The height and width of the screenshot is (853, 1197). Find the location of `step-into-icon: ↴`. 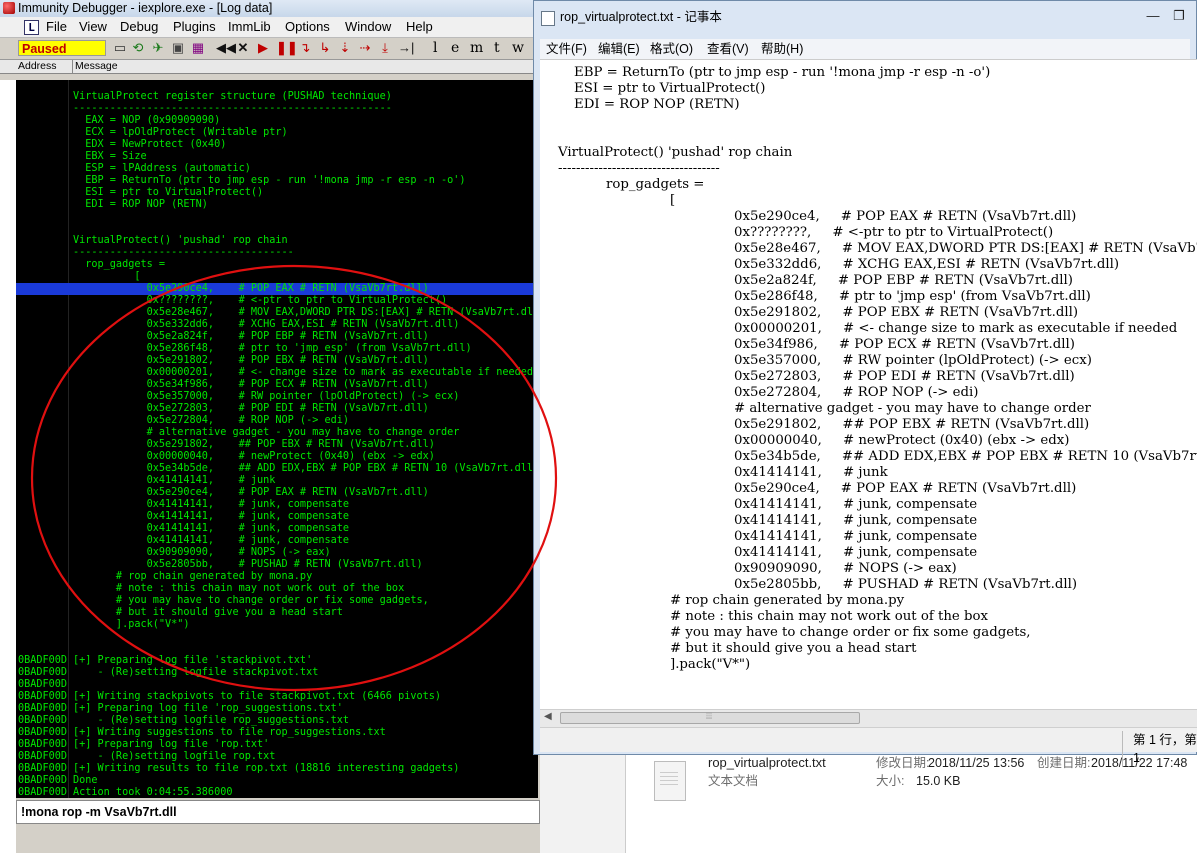

step-into-icon: ↴ is located at coordinates (305, 48).